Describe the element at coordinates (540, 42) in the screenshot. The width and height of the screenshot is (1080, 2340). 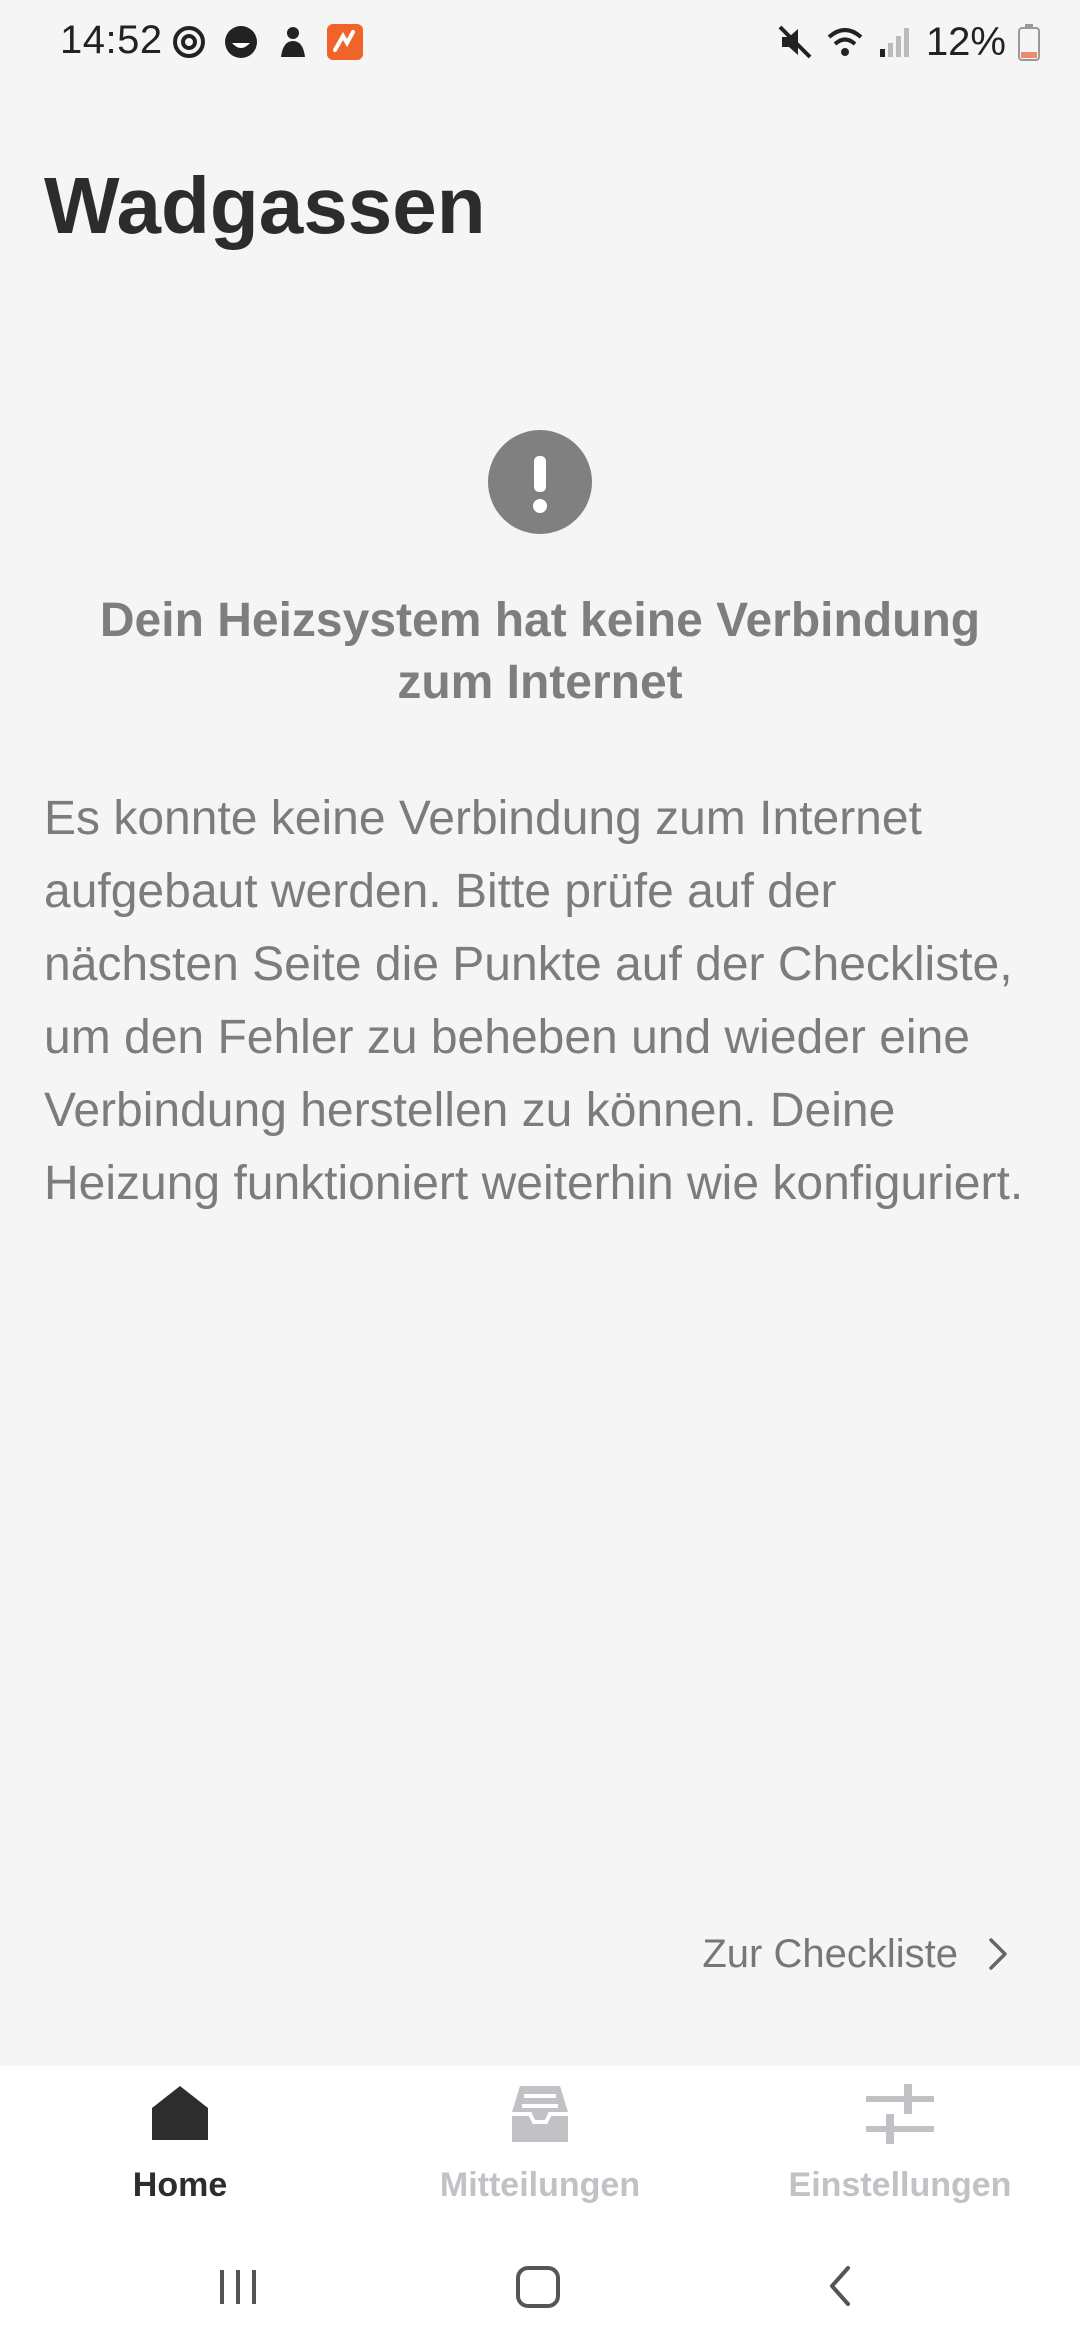
I see `status-bar: 14:52 12%` at that location.